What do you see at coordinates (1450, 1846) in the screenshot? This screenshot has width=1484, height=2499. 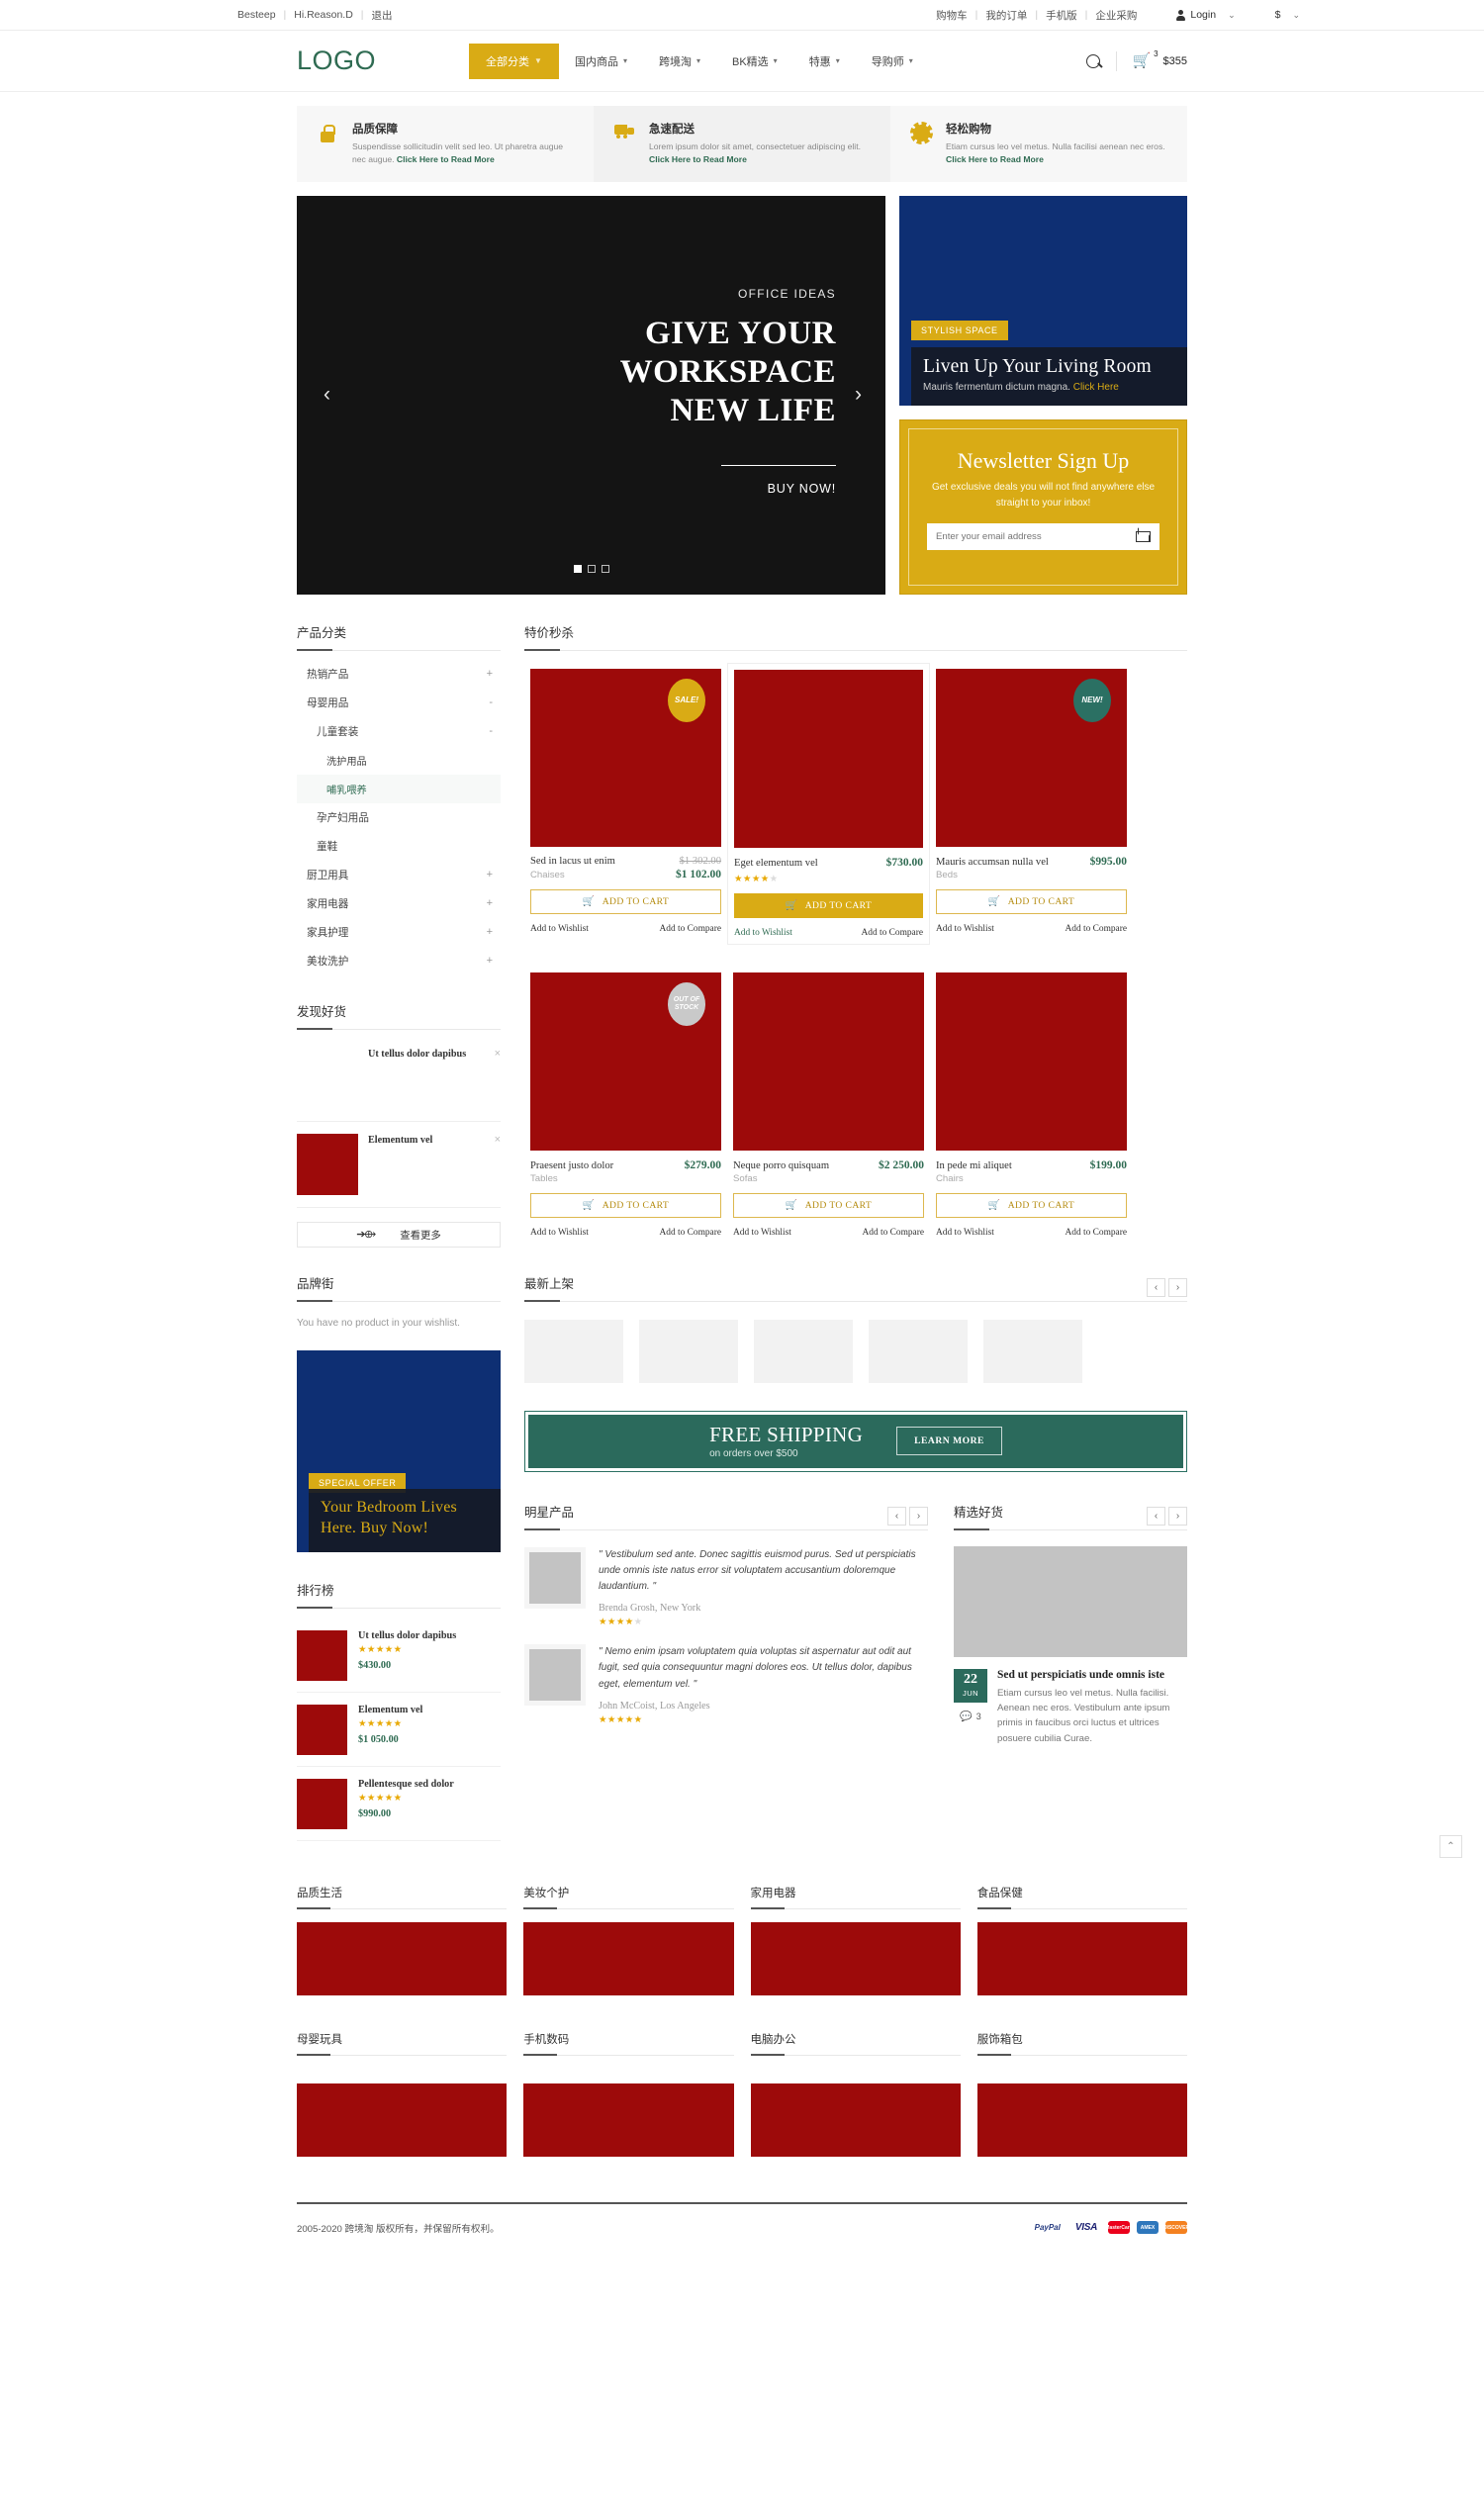 I see `scroll-to-top-button: ⌃` at bounding box center [1450, 1846].